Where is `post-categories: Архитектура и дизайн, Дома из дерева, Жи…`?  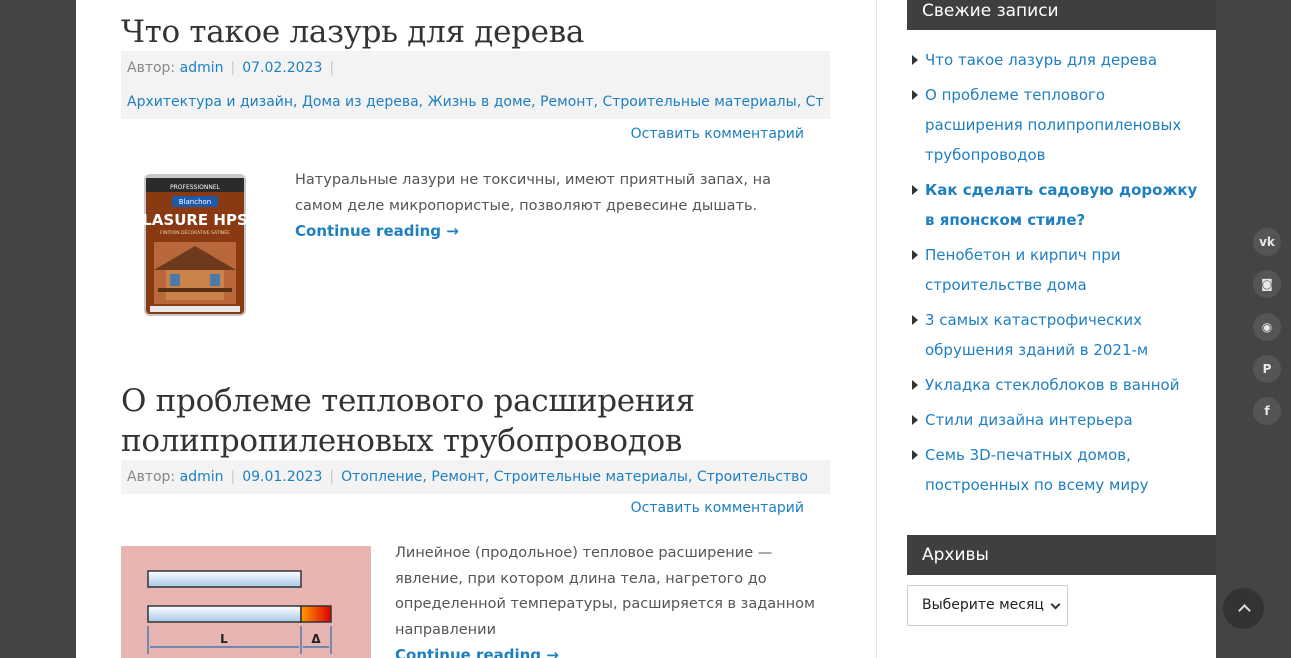
post-categories: Архитектура и дизайн, Дома из дерева, Жи… is located at coordinates (475, 102).